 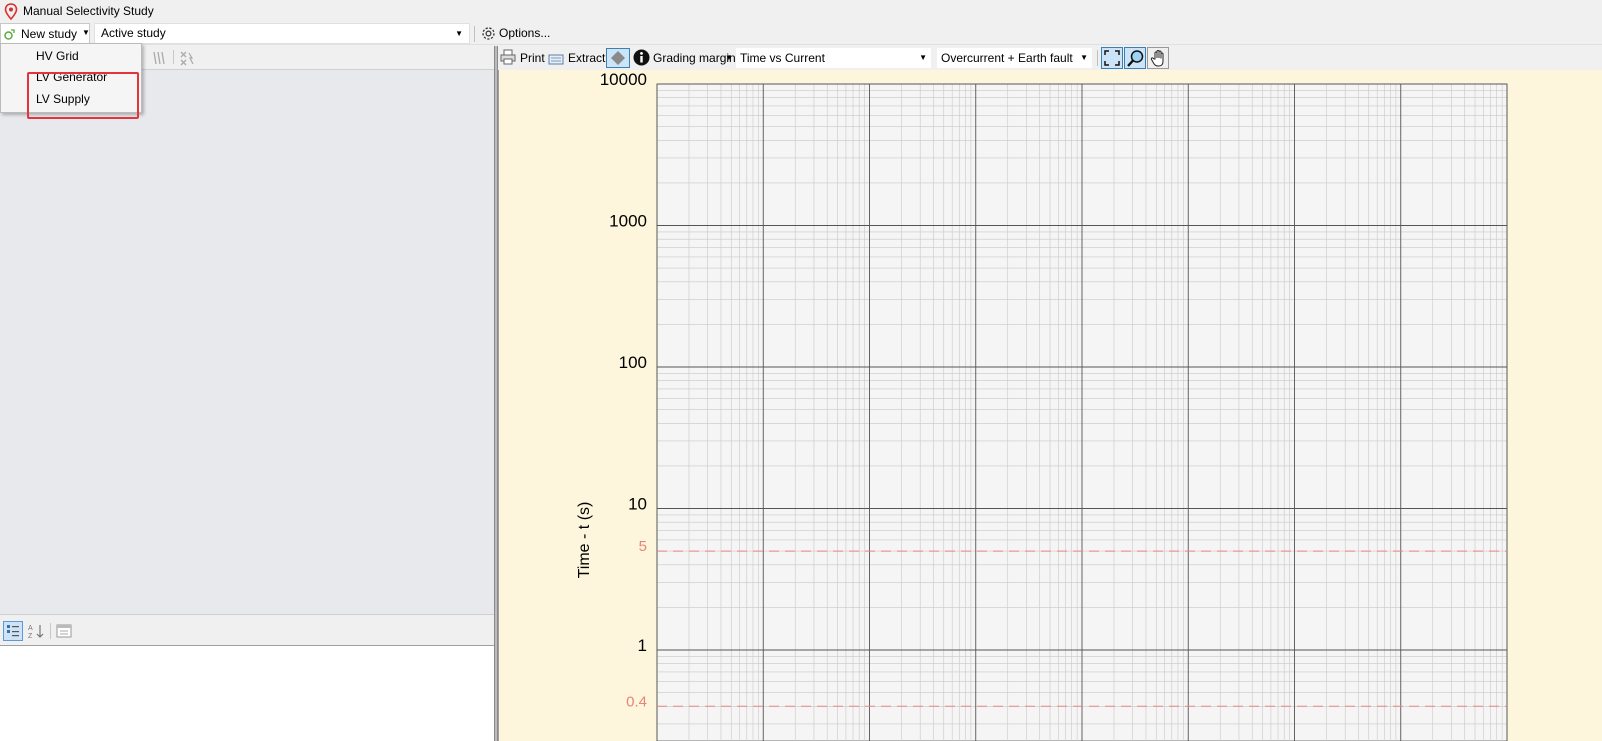 What do you see at coordinates (694, 58) in the screenshot?
I see `grading-margin-label: Grading margin` at bounding box center [694, 58].